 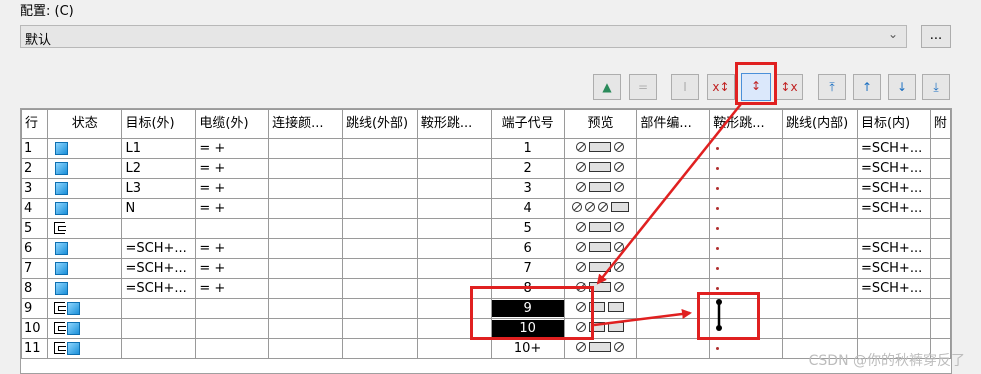 I want to click on arrow-terminal-to-jumper, so click(x=642, y=318).